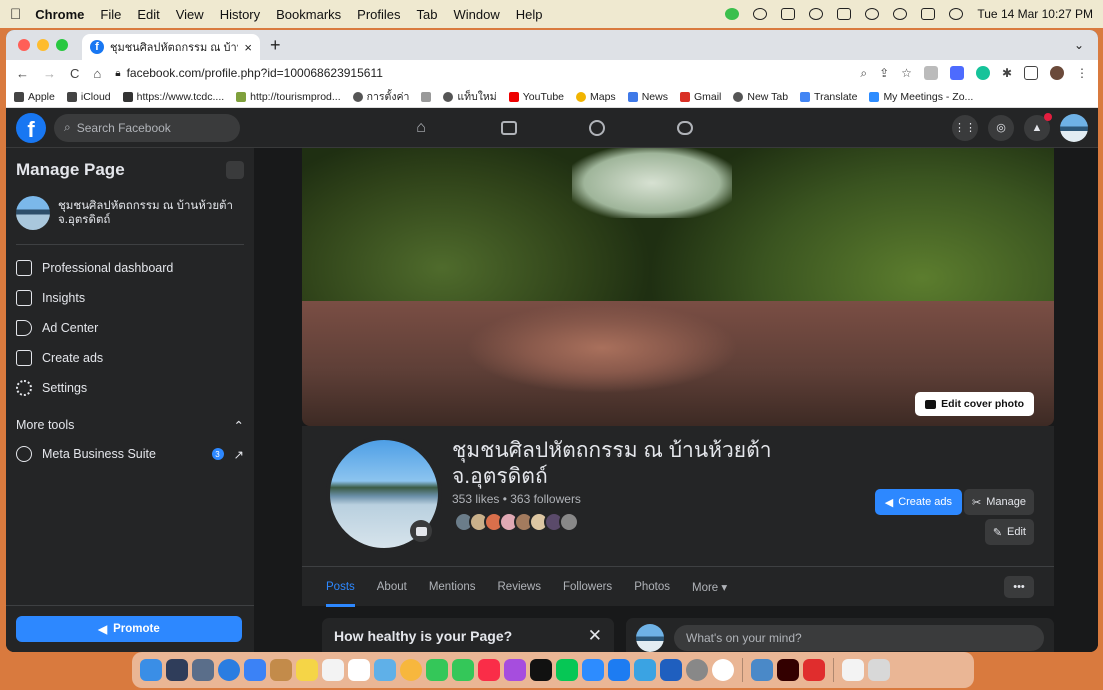 The height and width of the screenshot is (690, 1103). What do you see at coordinates (489, 670) in the screenshot?
I see `music-icon` at bounding box center [489, 670].